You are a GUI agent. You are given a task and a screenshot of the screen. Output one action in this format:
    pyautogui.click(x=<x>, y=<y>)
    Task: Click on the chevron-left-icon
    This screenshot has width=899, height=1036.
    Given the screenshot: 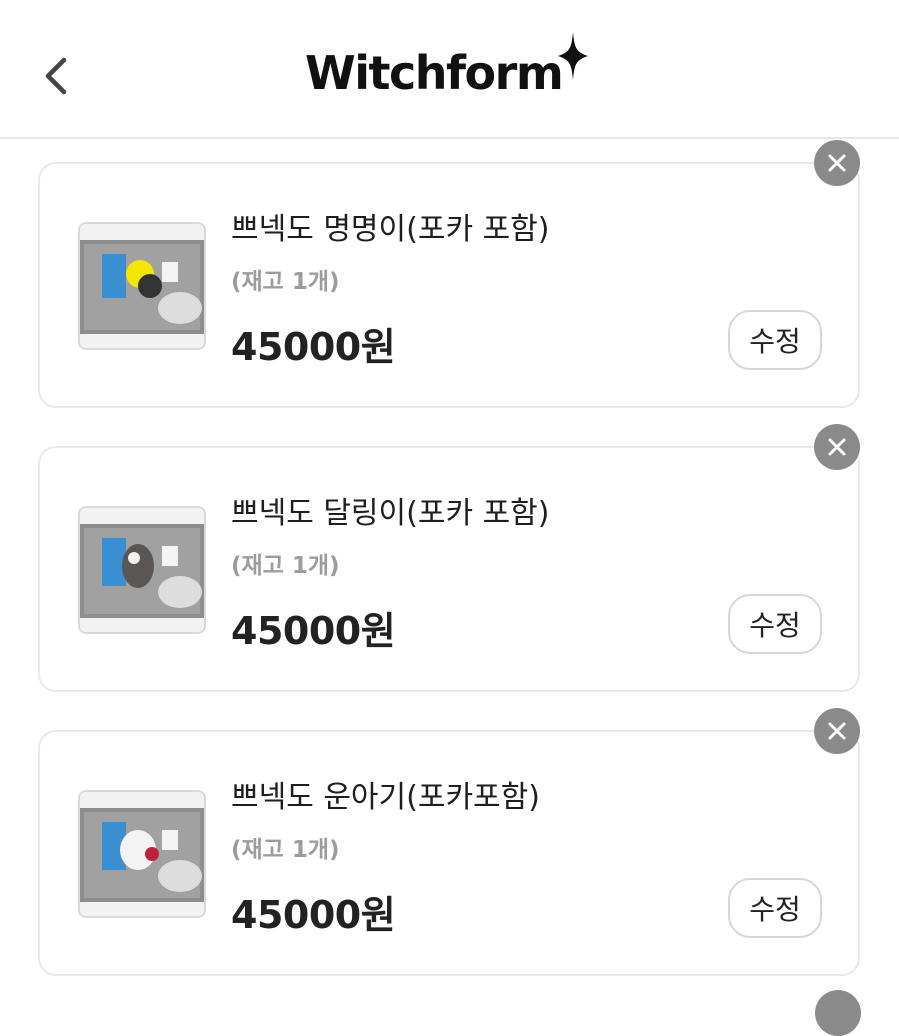 What is the action you would take?
    pyautogui.click(x=56, y=76)
    